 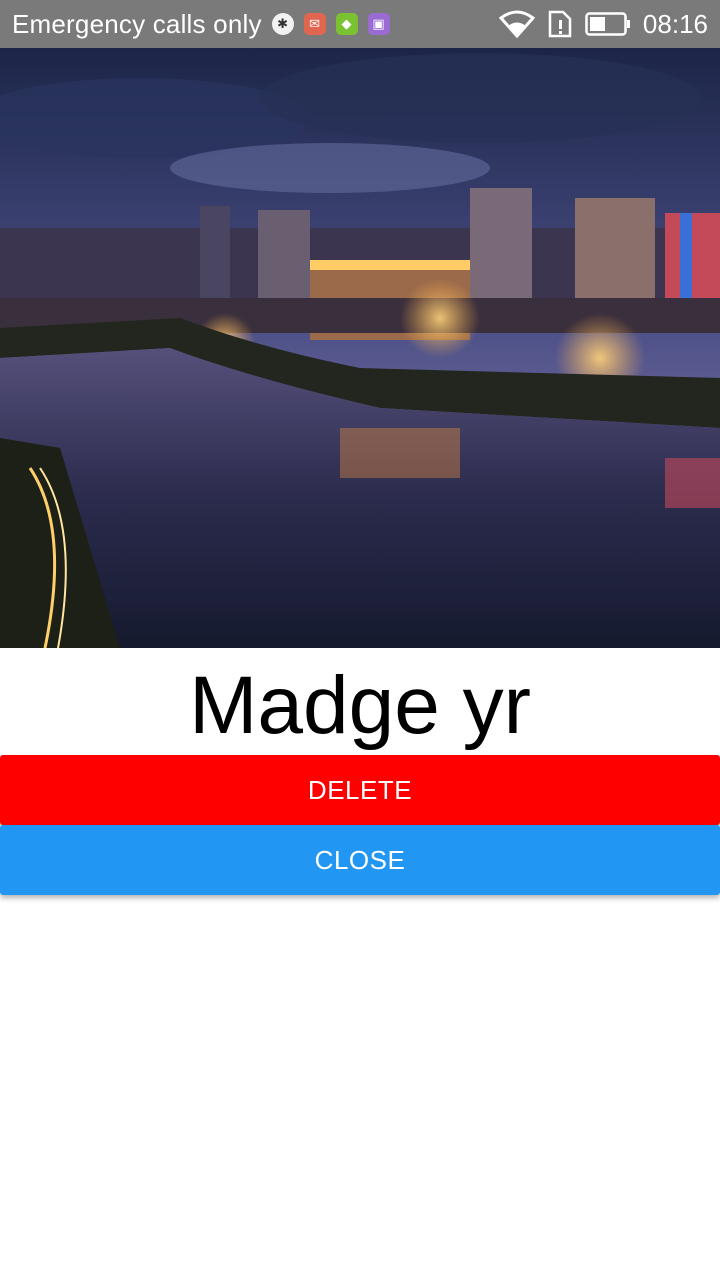 I want to click on wifi-icon, so click(x=516, y=24).